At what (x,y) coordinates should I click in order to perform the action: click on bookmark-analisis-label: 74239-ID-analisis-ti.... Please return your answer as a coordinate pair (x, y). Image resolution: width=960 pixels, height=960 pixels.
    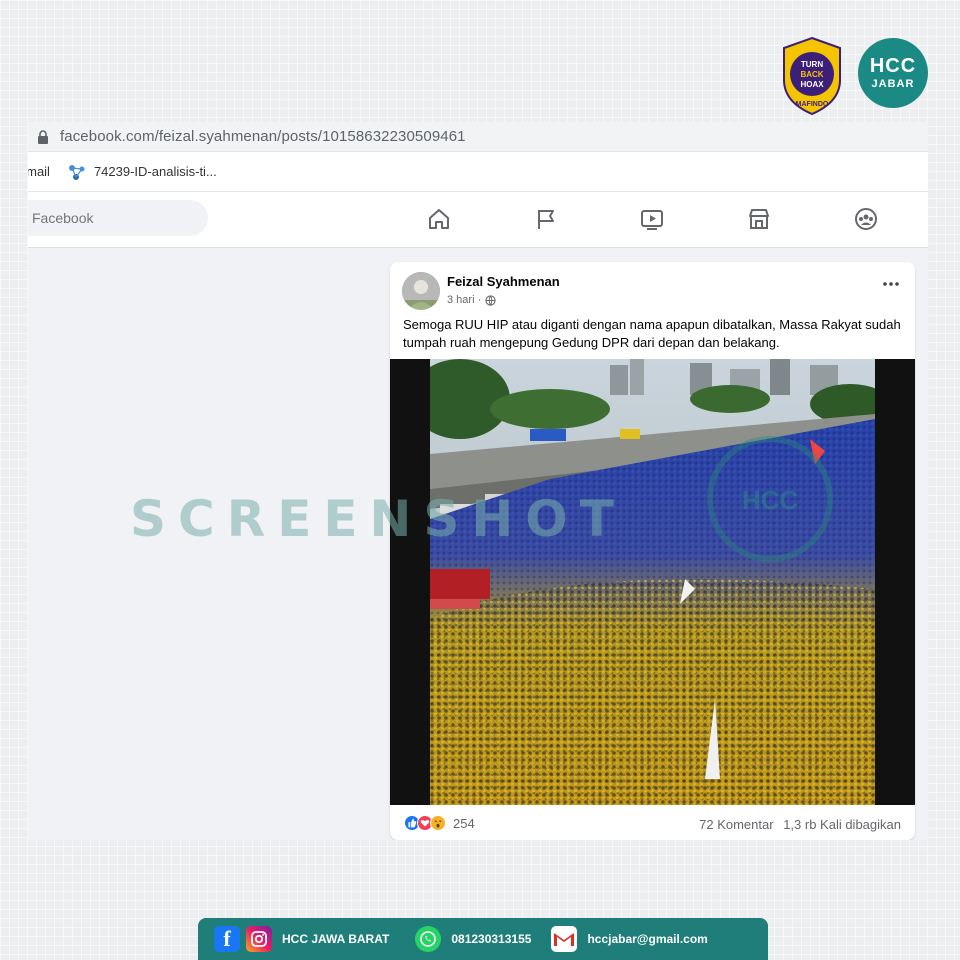
    Looking at the image, I should click on (155, 171).